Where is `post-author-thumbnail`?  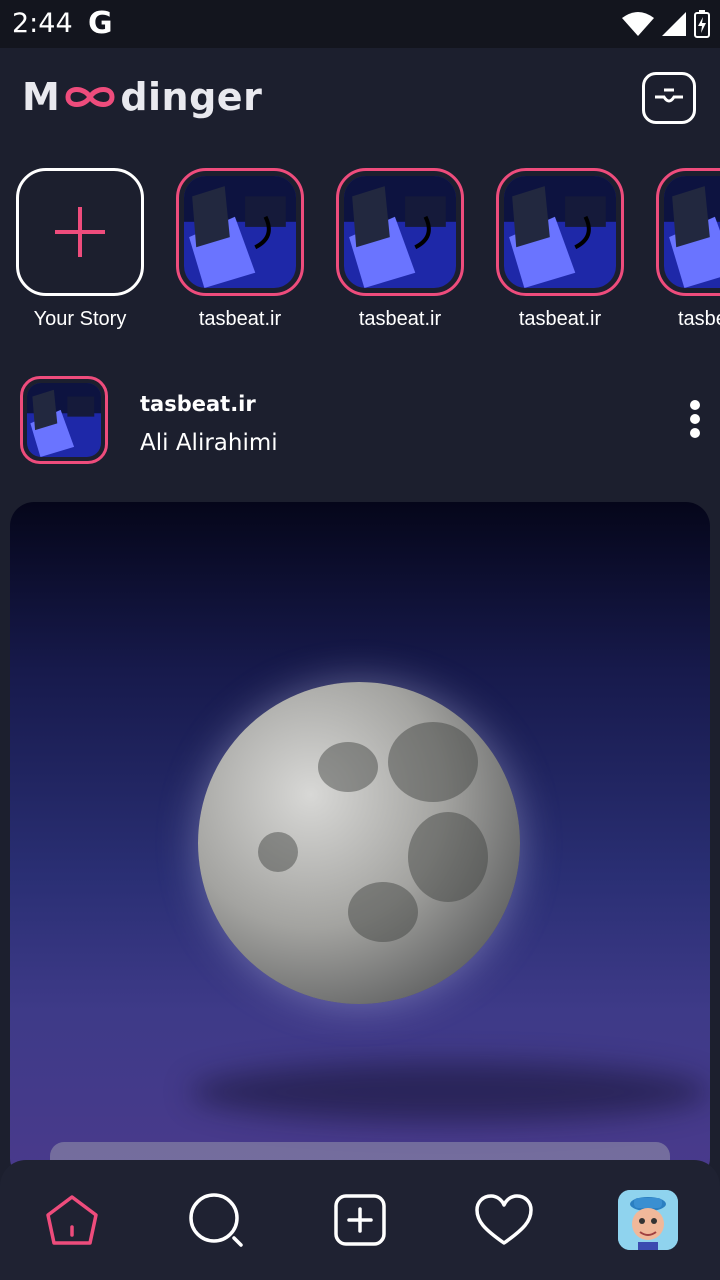 post-author-thumbnail is located at coordinates (64, 420).